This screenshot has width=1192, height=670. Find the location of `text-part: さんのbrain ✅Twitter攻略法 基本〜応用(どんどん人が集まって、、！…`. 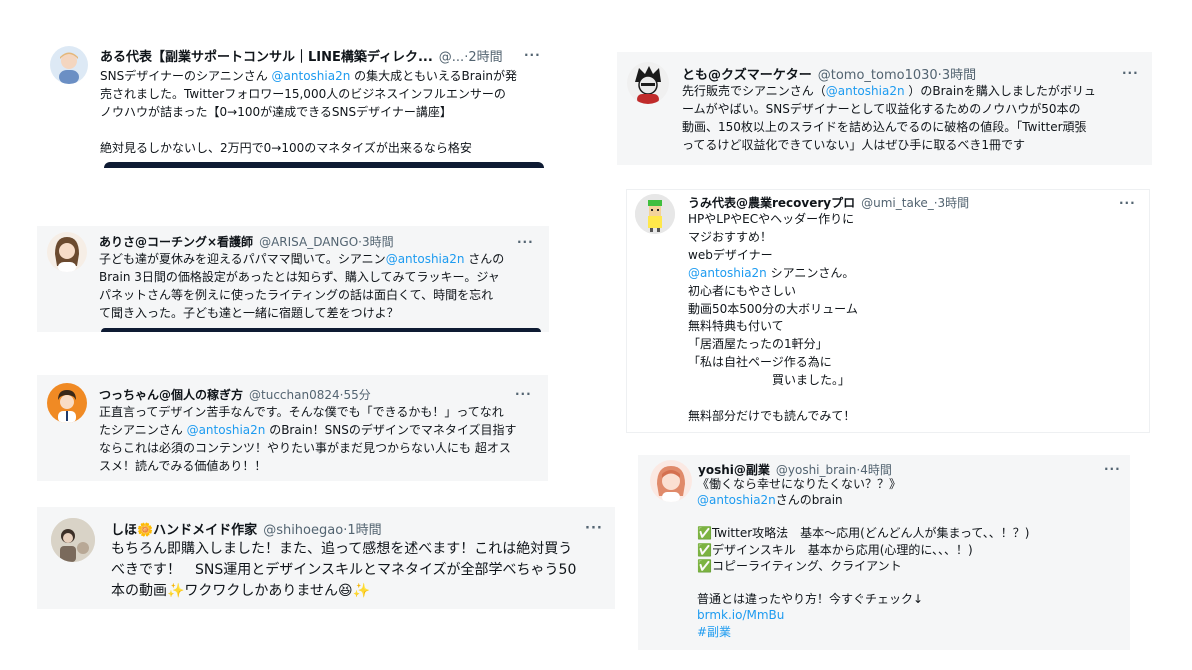

text-part: さんのbrain ✅Twitter攻略法 基本〜応用(どんどん人が集まって、、！… is located at coordinates (863, 549).